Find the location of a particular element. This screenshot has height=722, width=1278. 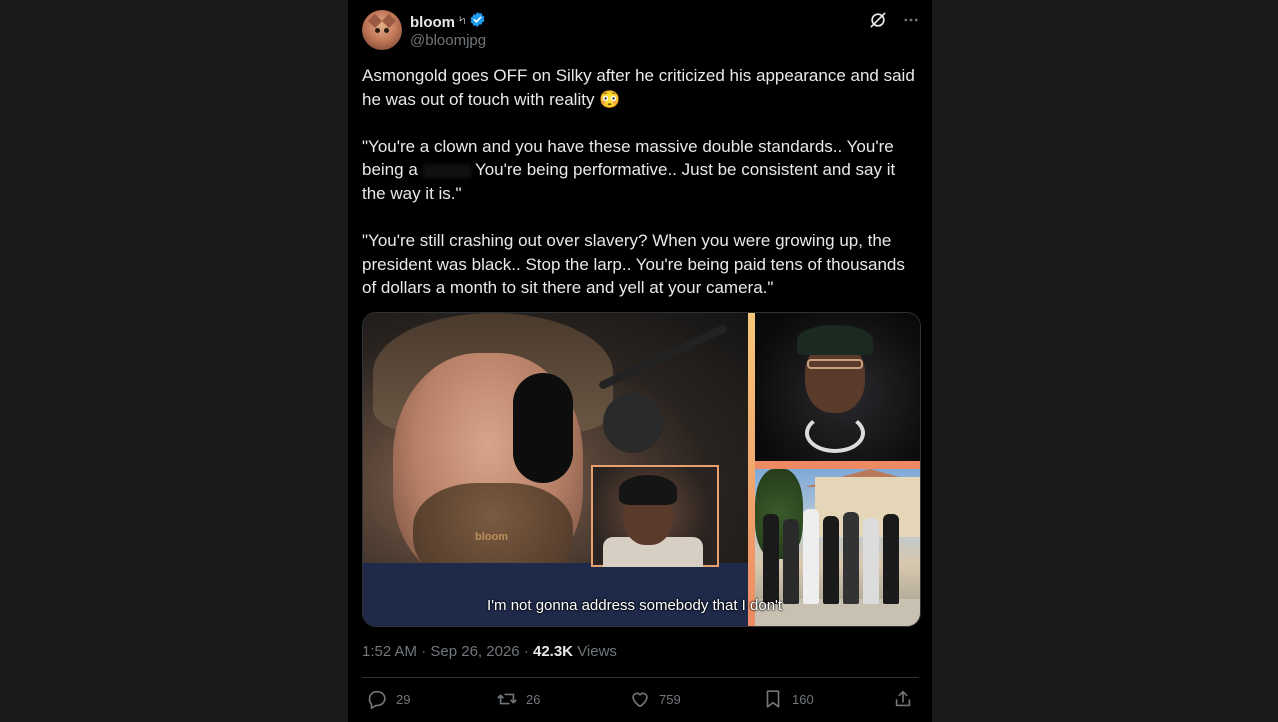

avatar is located at coordinates (382, 30).